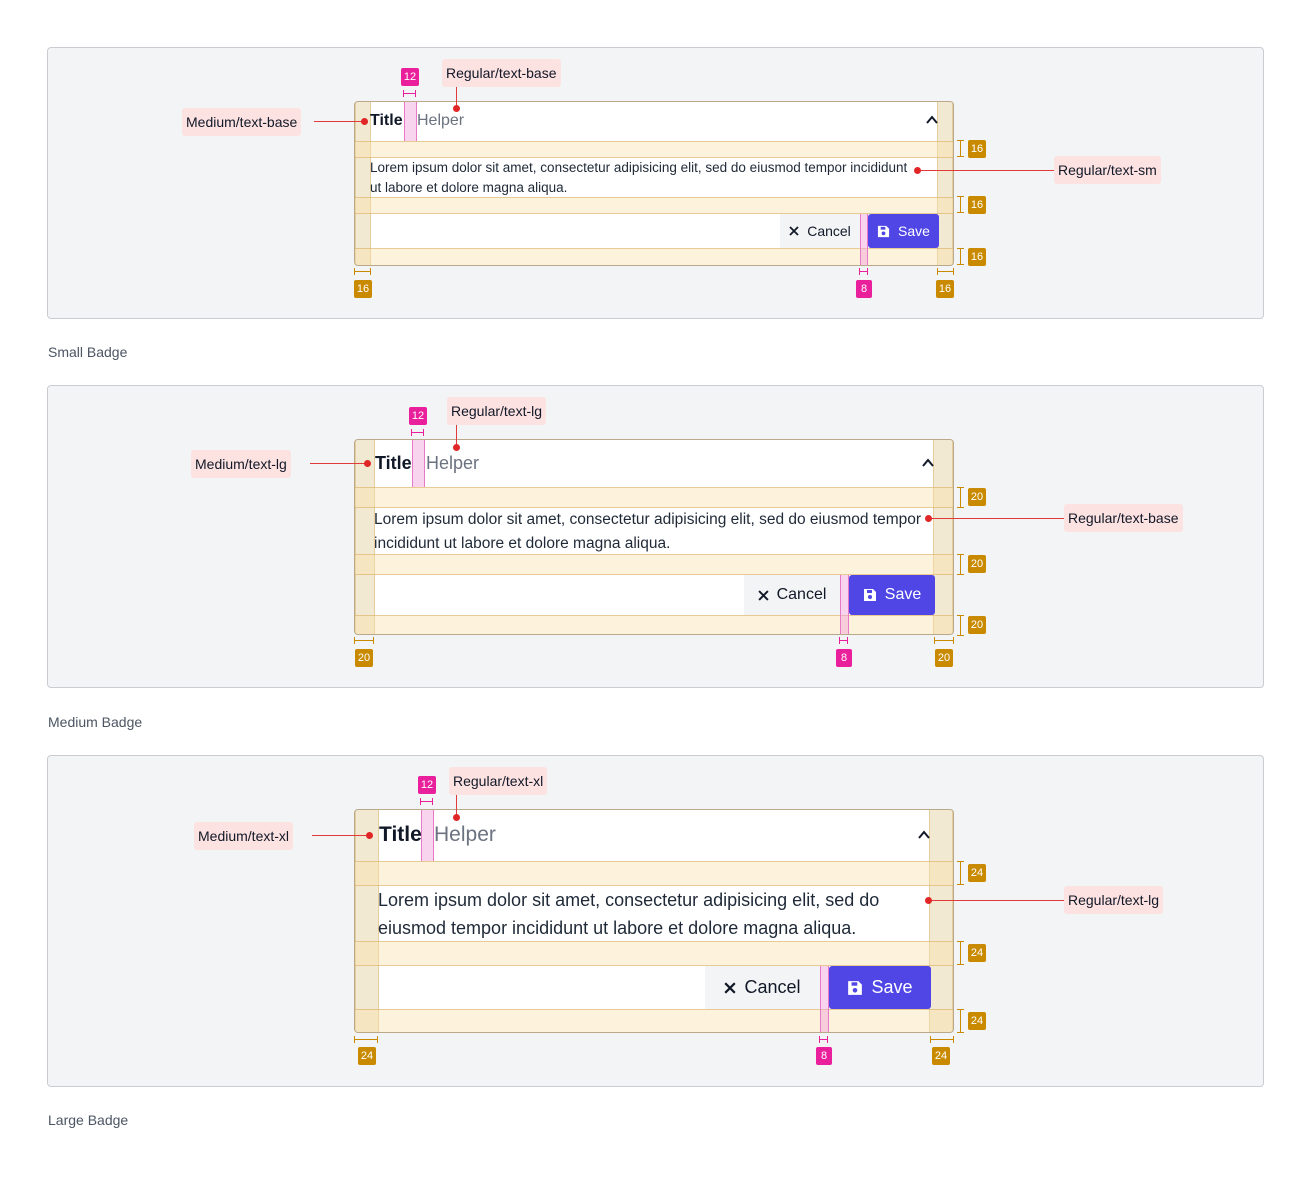  What do you see at coordinates (1123, 518) in the screenshot?
I see `body-style-label: Regular/text-base` at bounding box center [1123, 518].